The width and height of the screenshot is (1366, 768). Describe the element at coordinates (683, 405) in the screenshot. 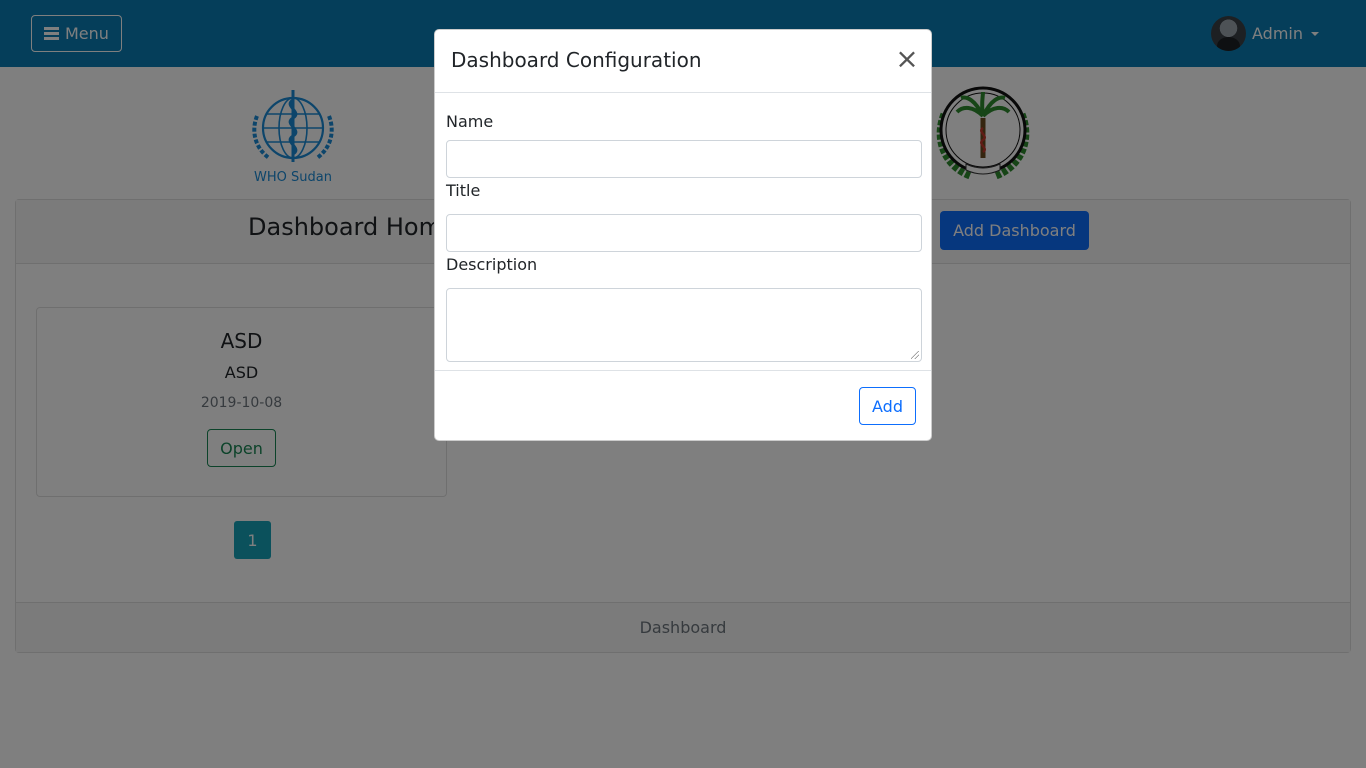

I see `modal-footer: Add` at that location.